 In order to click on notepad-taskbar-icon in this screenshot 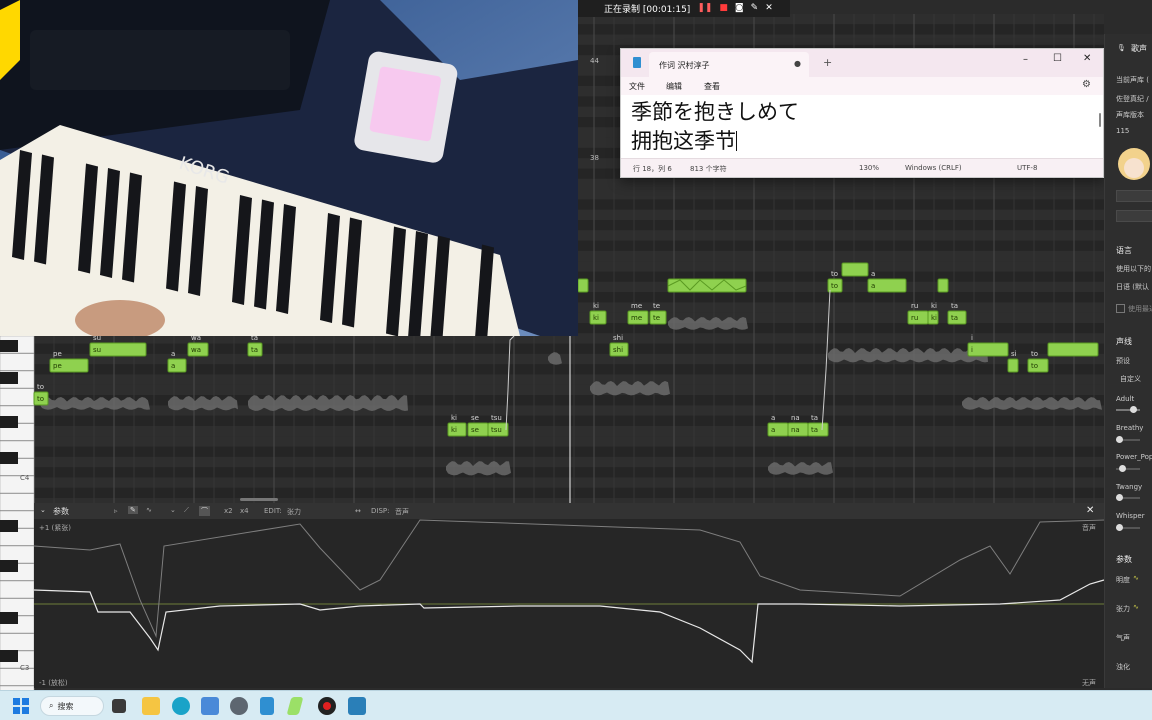, I will do `click(267, 706)`.